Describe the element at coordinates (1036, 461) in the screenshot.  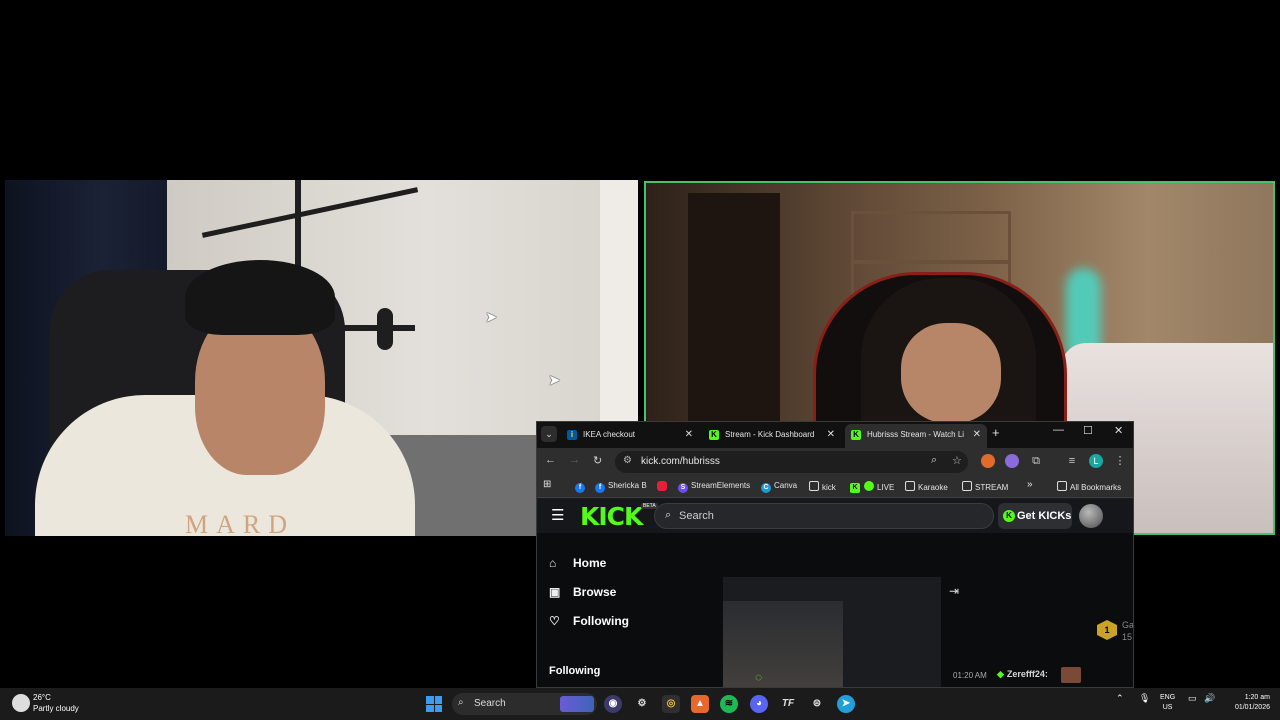
I see `extensions-puzzle-icon: ⧉` at that location.